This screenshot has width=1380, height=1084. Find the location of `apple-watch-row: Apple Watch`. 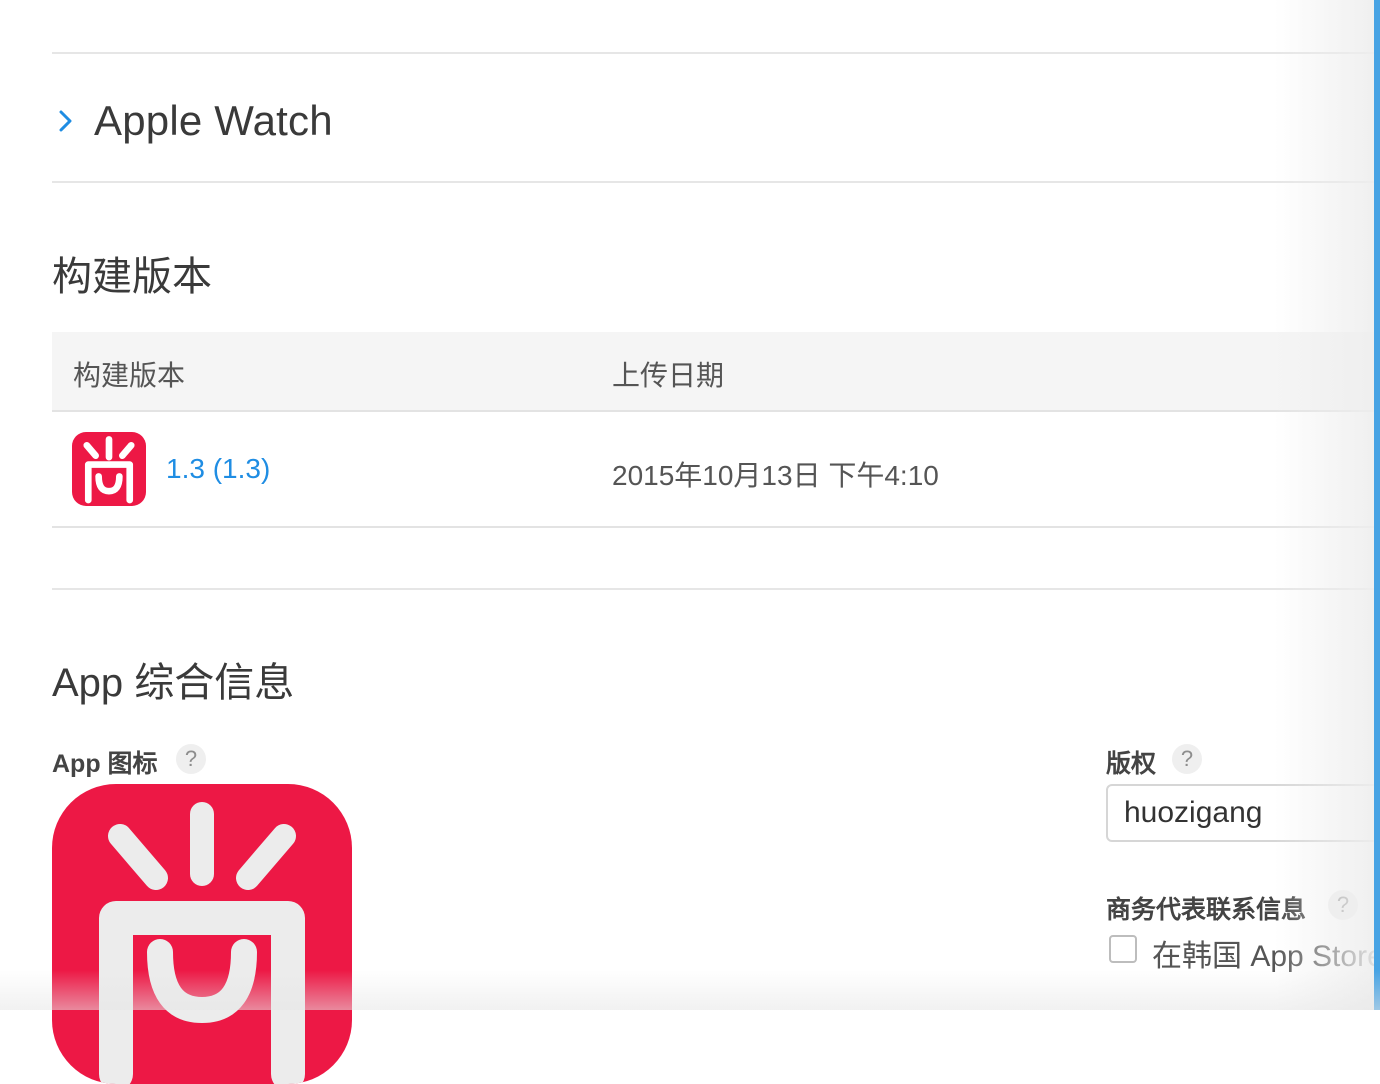

apple-watch-row: Apple Watch is located at coordinates (192, 121).